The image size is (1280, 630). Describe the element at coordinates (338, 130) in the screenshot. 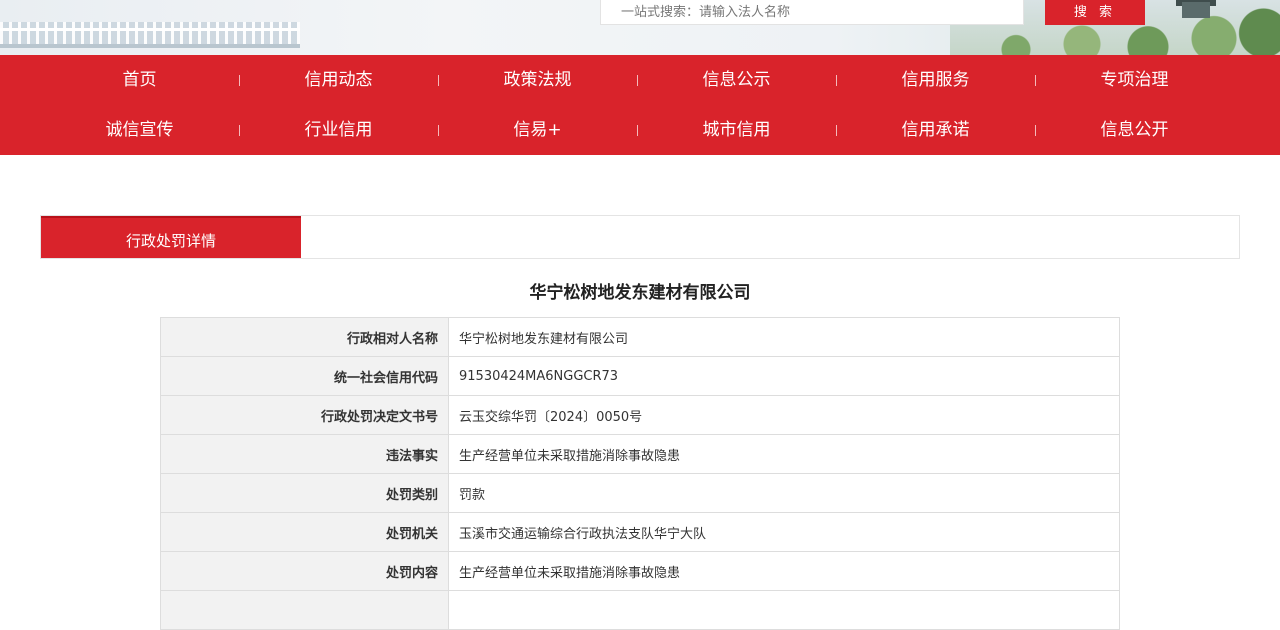

I see `nav-item-industry-credit: 行业信用` at that location.